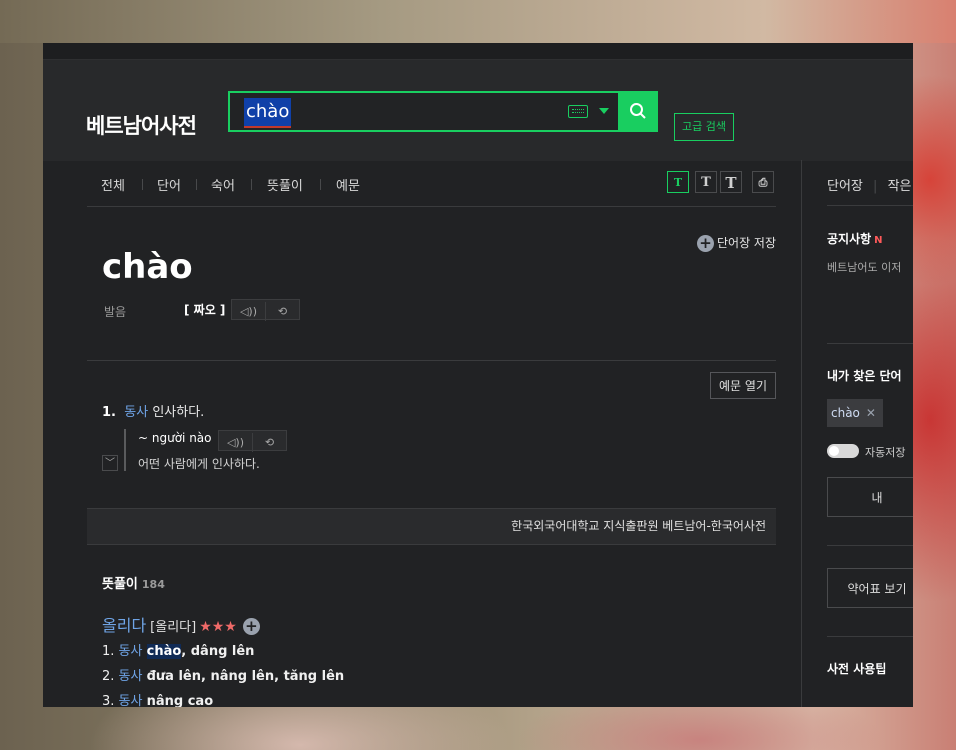 The width and height of the screenshot is (956, 750). I want to click on tab-small: 작은, so click(900, 186).